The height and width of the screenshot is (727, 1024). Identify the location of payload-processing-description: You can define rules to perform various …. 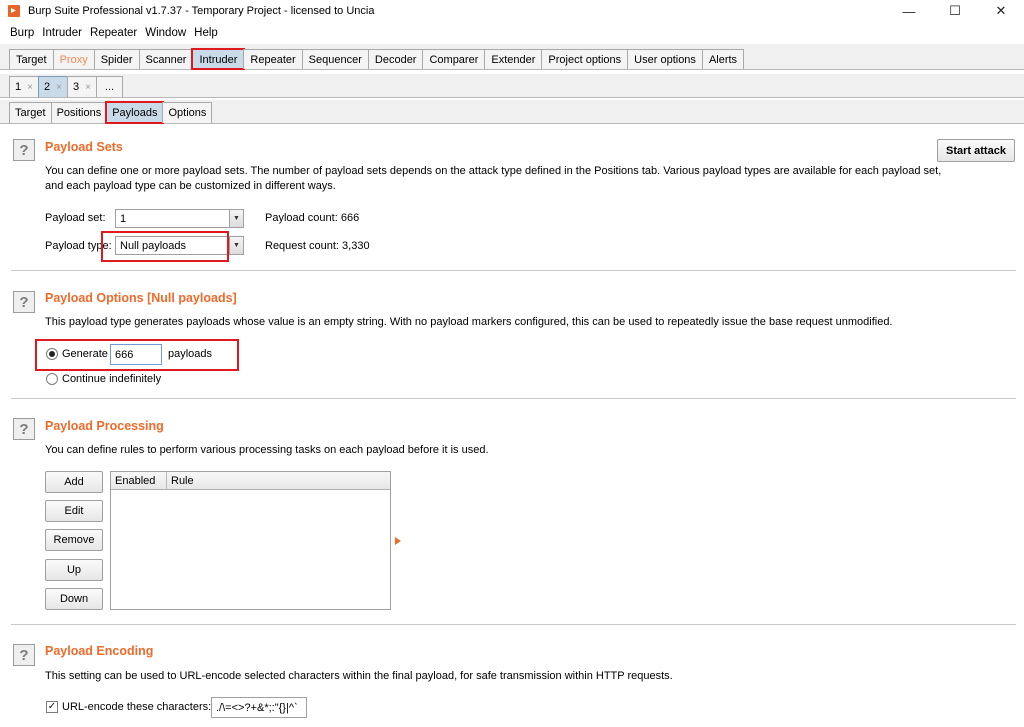
(267, 450).